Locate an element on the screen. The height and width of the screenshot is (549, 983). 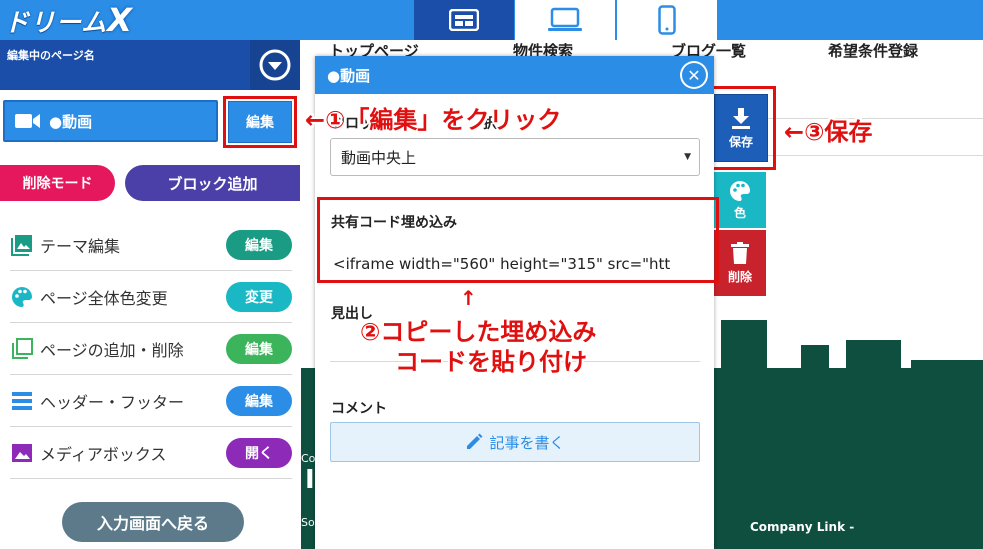
highlight-box-share-code is located at coordinates (518, 240).